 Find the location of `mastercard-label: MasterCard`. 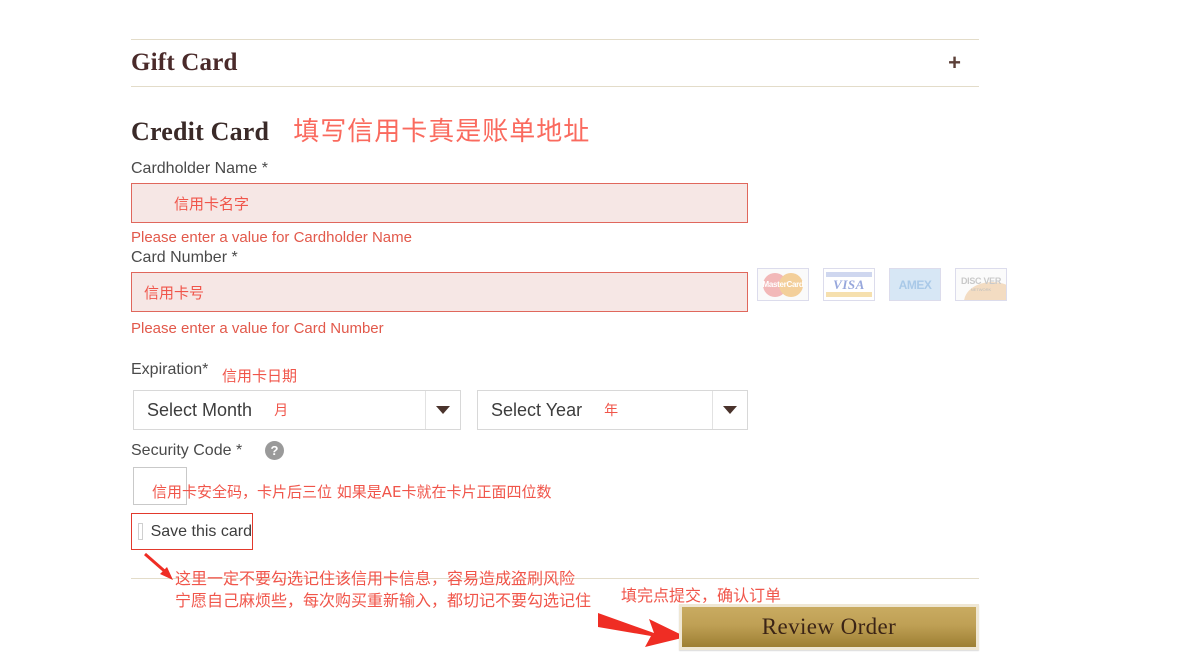

mastercard-label: MasterCard is located at coordinates (783, 284).